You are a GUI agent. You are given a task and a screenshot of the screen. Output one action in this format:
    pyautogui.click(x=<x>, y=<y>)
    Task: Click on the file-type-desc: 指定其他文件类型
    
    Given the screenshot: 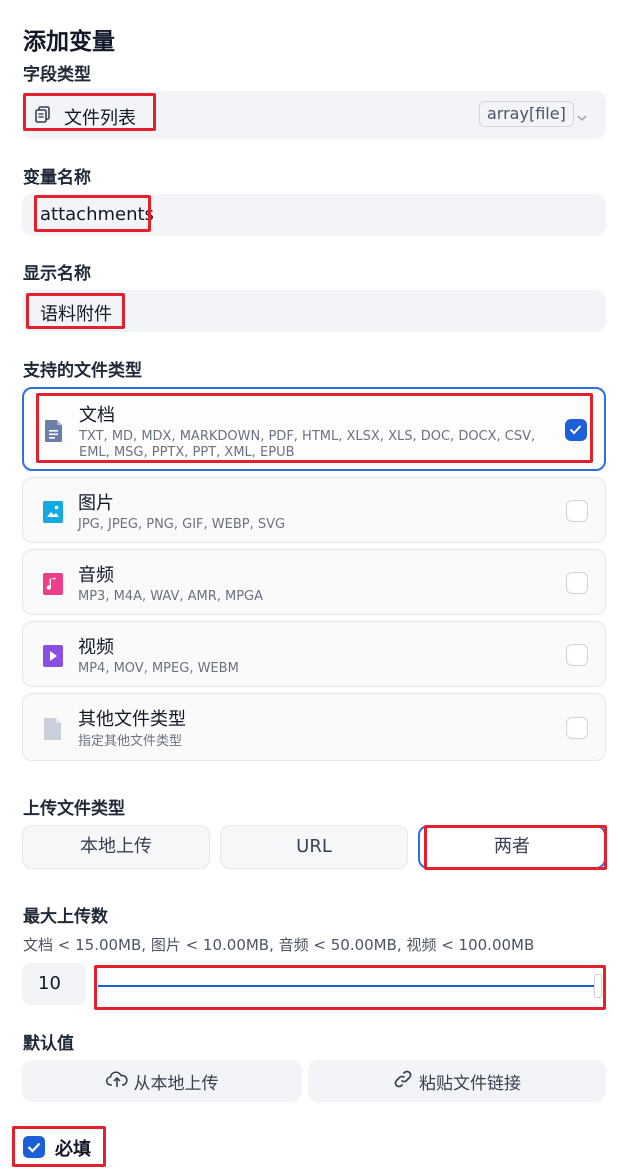 What is the action you would take?
    pyautogui.click(x=130, y=741)
    